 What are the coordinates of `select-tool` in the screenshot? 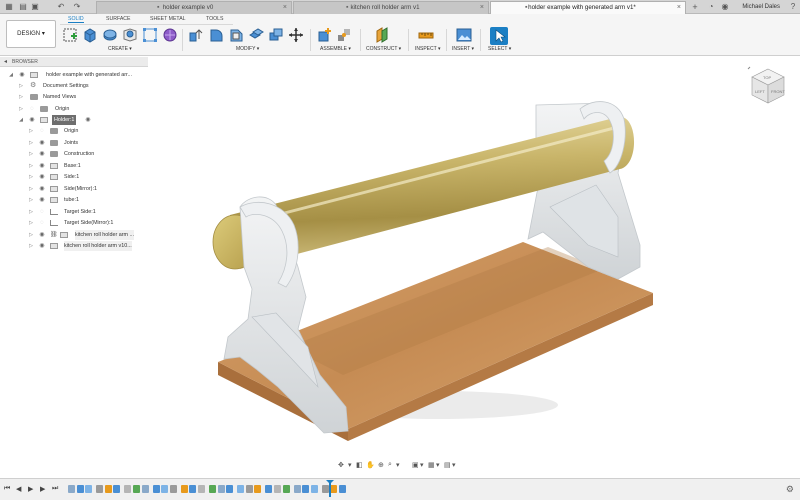 It's located at (499, 36).